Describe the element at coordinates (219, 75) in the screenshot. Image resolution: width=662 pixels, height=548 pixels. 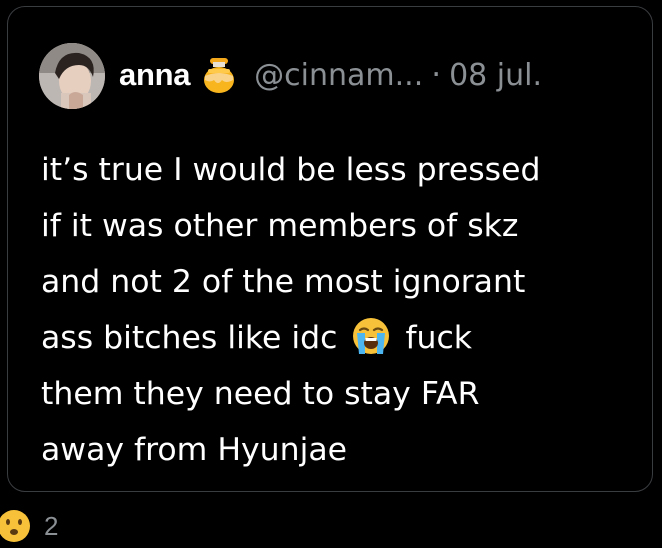
I see `honey-pot-icon` at that location.